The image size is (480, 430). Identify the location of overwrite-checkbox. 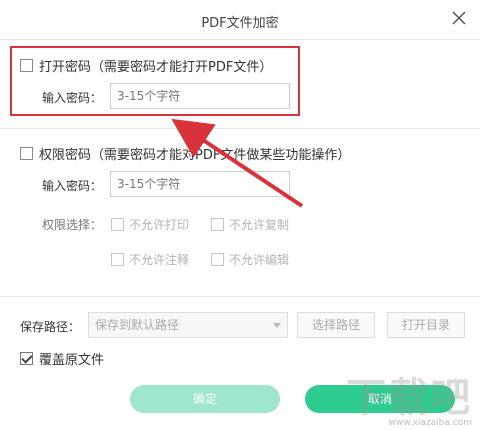
(26, 358).